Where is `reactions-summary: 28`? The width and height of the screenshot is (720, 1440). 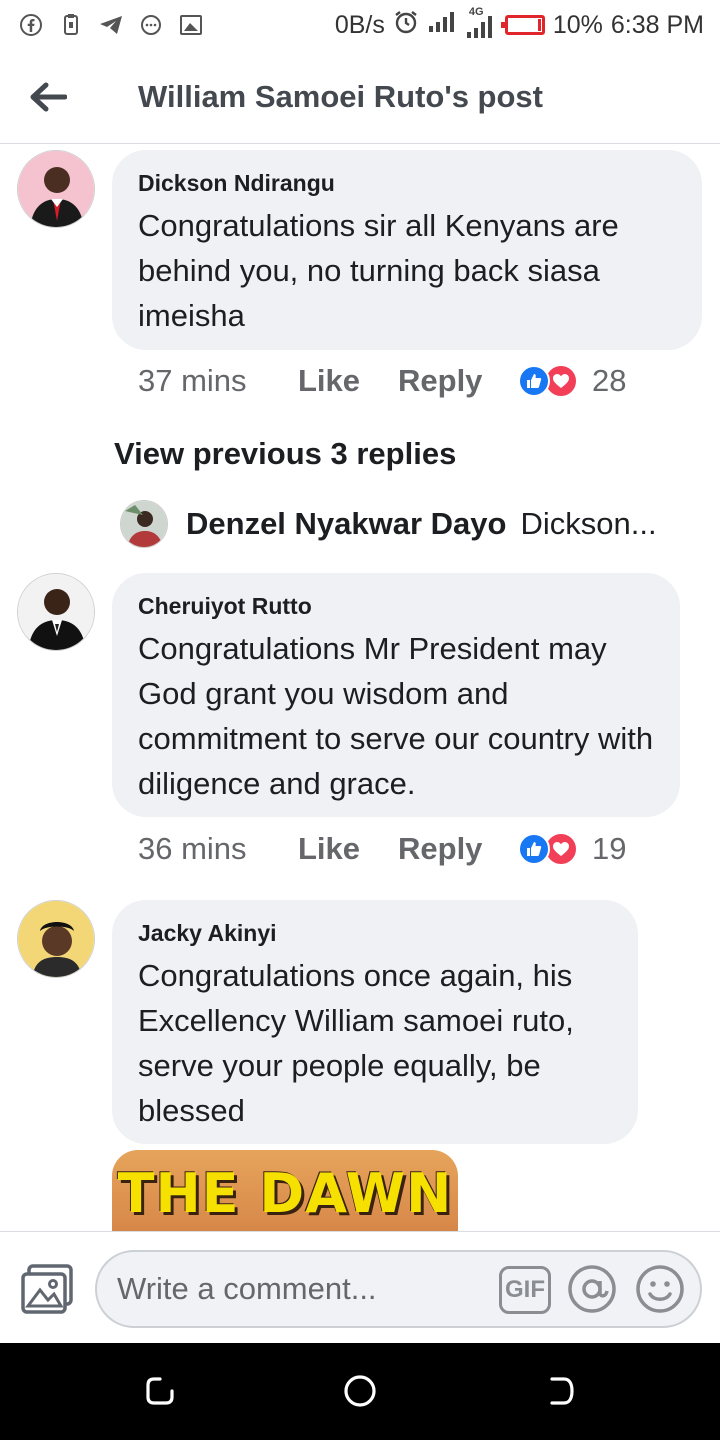 reactions-summary: 28 is located at coordinates (572, 381).